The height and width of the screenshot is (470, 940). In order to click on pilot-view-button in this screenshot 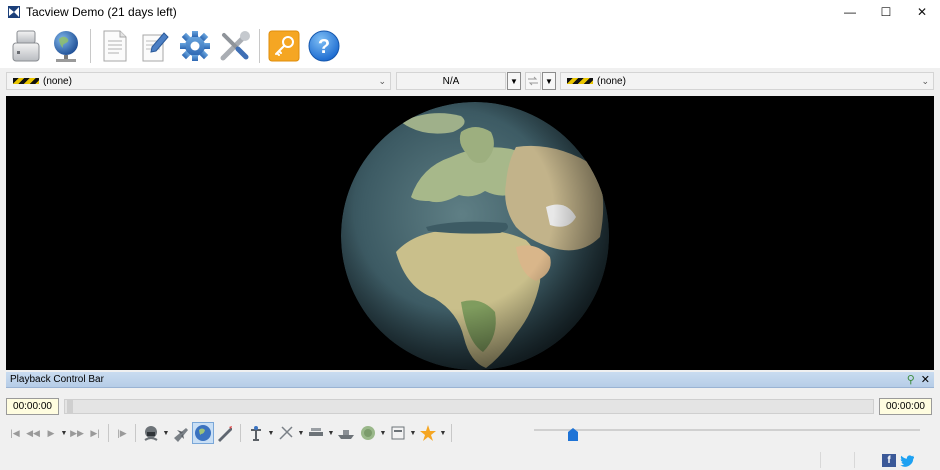, I will do `click(151, 433)`.